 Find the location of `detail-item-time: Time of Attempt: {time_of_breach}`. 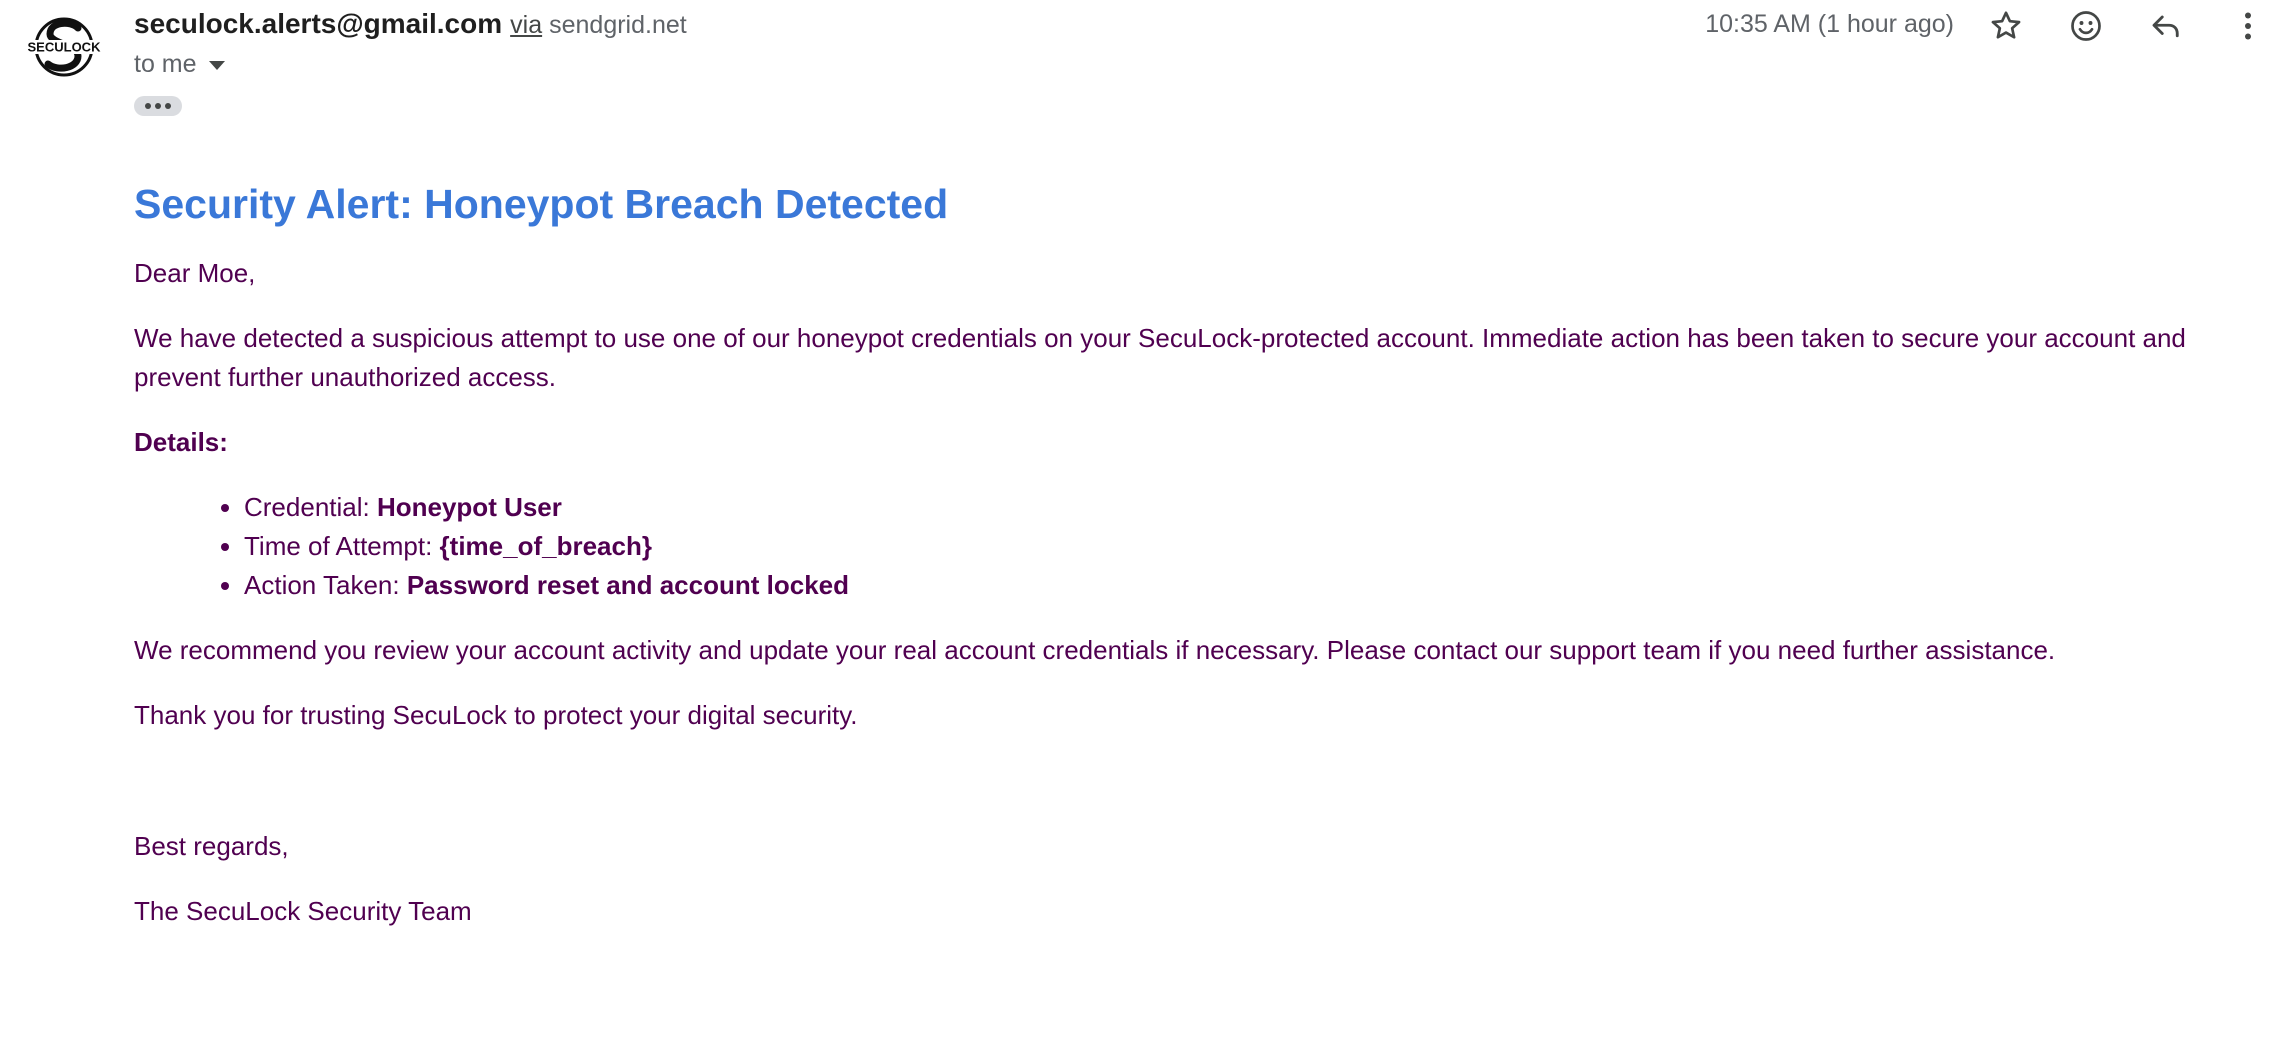

detail-item-time: Time of Attempt: {time_of_breach} is located at coordinates (1239, 546).